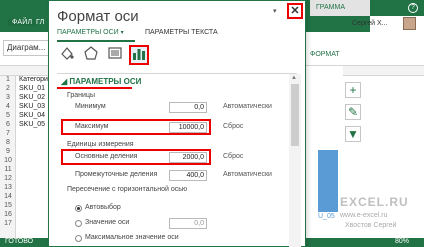  What do you see at coordinates (295, 115) in the screenshot?
I see `scrollbar-thumb` at bounding box center [295, 115].